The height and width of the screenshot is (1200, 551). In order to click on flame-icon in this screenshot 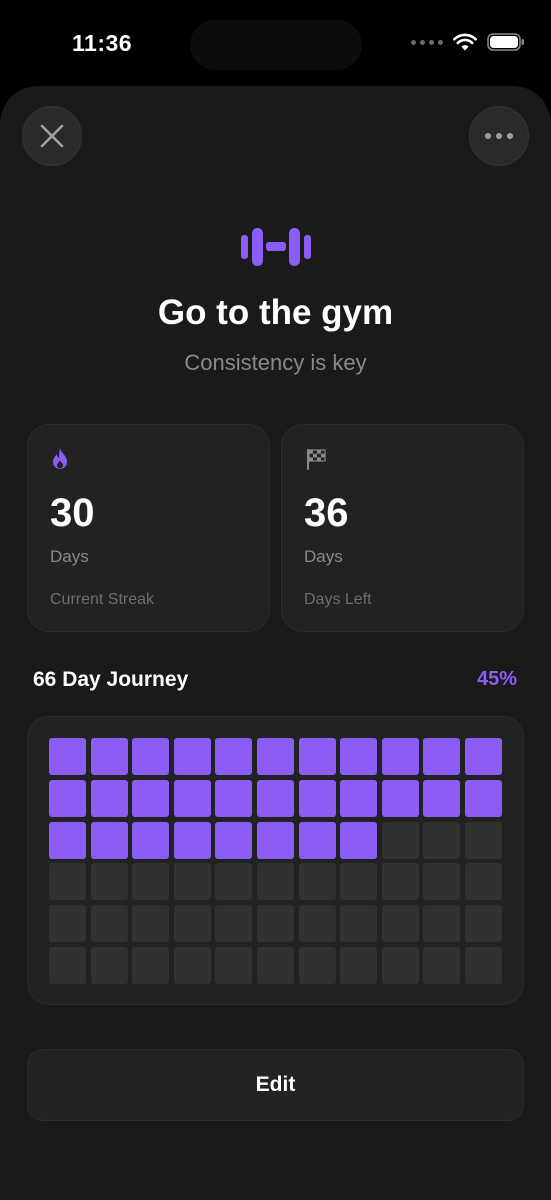, I will do `click(60, 458)`.